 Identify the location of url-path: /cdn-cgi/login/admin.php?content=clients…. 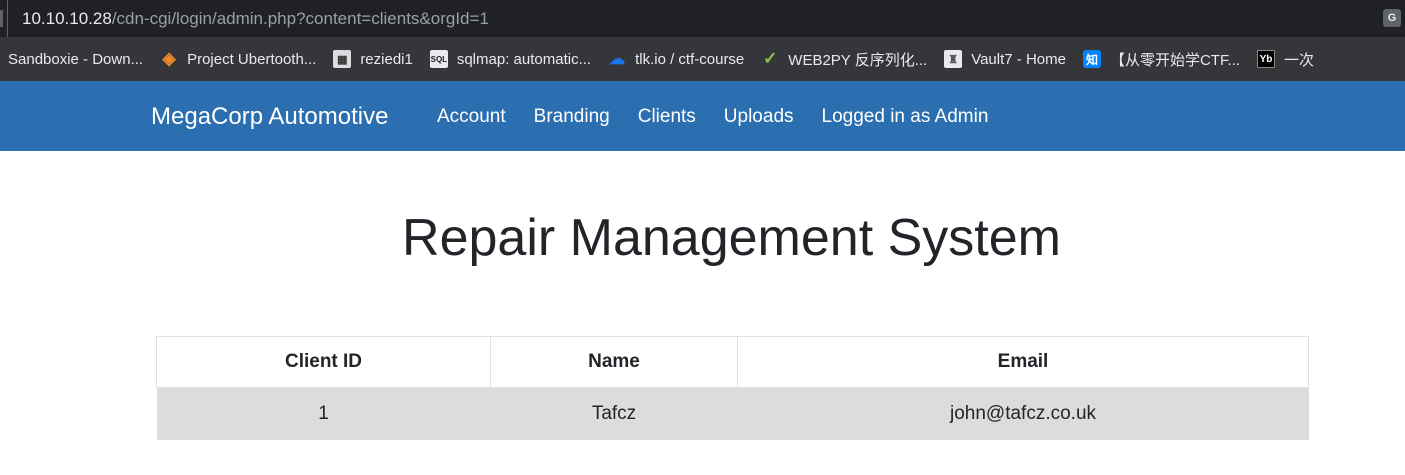
(300, 18).